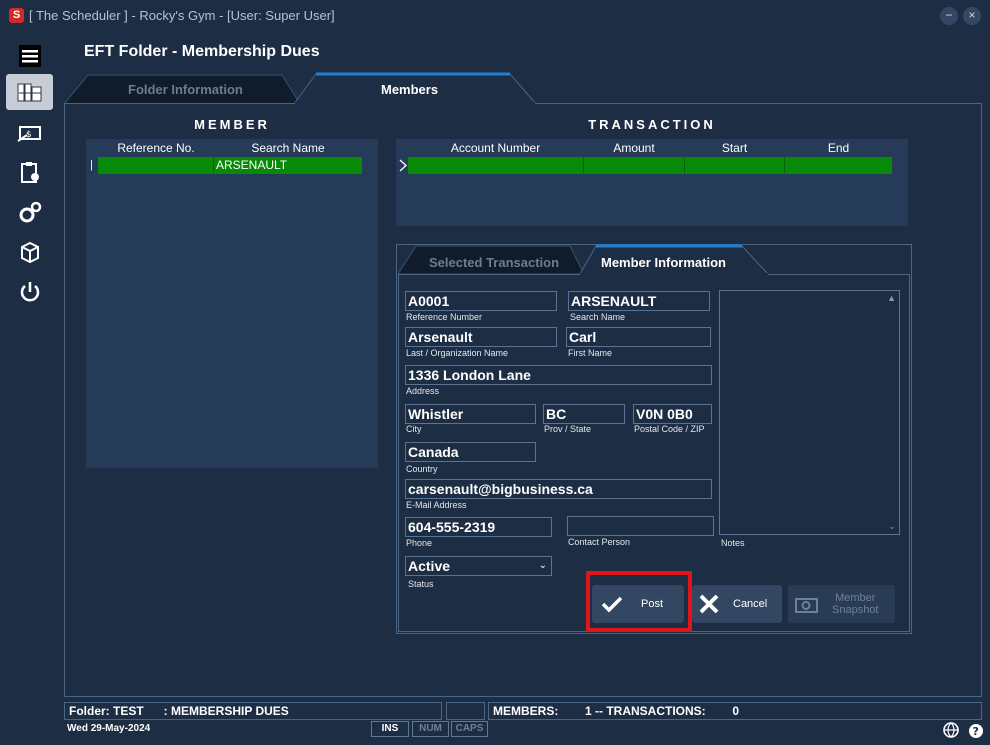 The width and height of the screenshot is (990, 745). I want to click on country-label: Country, so click(422, 469).